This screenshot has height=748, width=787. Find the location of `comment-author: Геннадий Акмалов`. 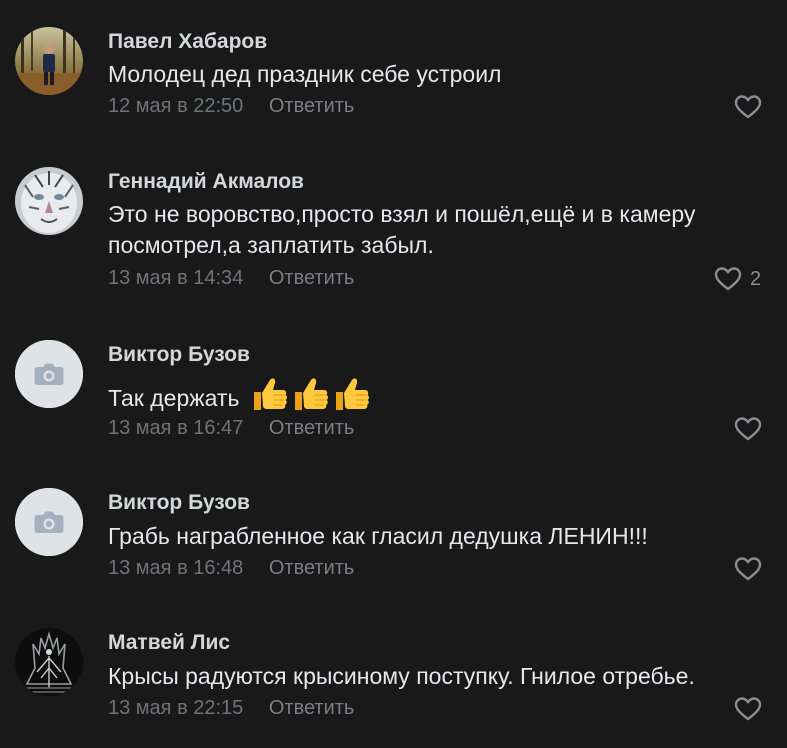

comment-author: Геннадий Акмалов is located at coordinates (206, 182).